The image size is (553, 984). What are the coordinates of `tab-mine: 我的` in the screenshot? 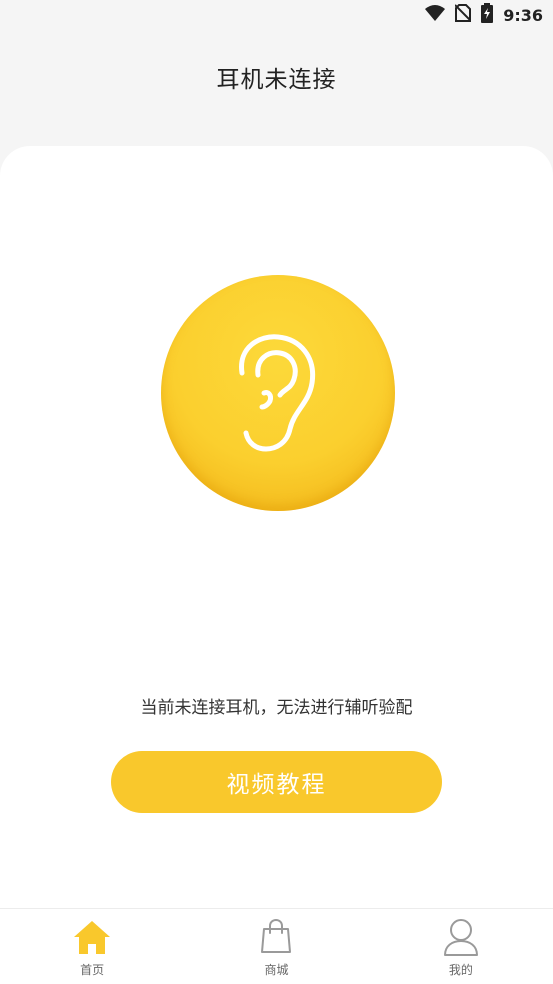 It's located at (461, 946).